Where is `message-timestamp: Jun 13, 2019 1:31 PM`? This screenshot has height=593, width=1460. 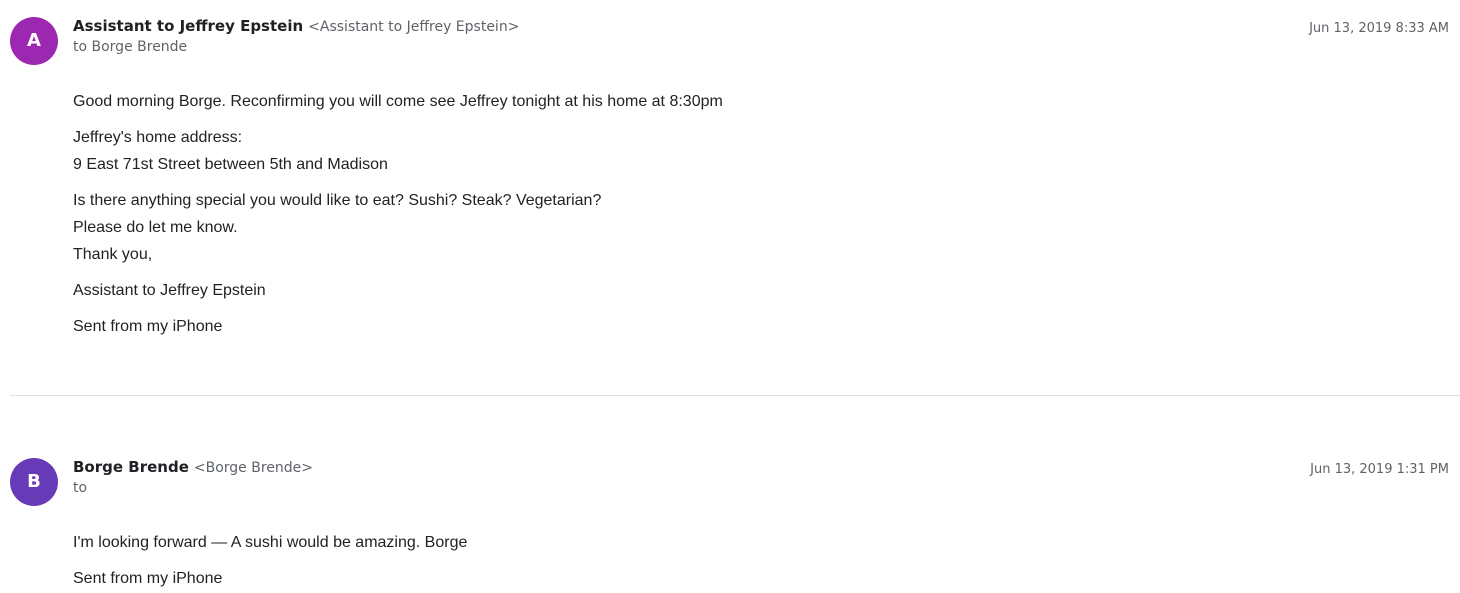
message-timestamp: Jun 13, 2019 1:31 PM is located at coordinates (1379, 469).